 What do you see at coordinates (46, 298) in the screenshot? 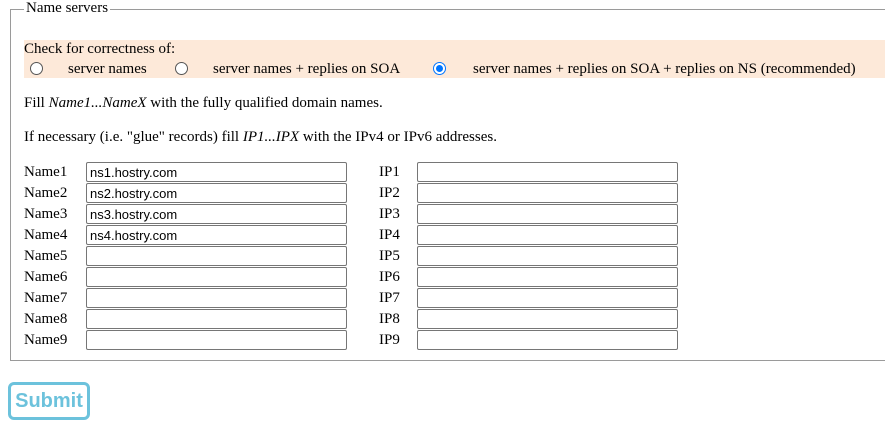
I see `name-label: Name7` at bounding box center [46, 298].